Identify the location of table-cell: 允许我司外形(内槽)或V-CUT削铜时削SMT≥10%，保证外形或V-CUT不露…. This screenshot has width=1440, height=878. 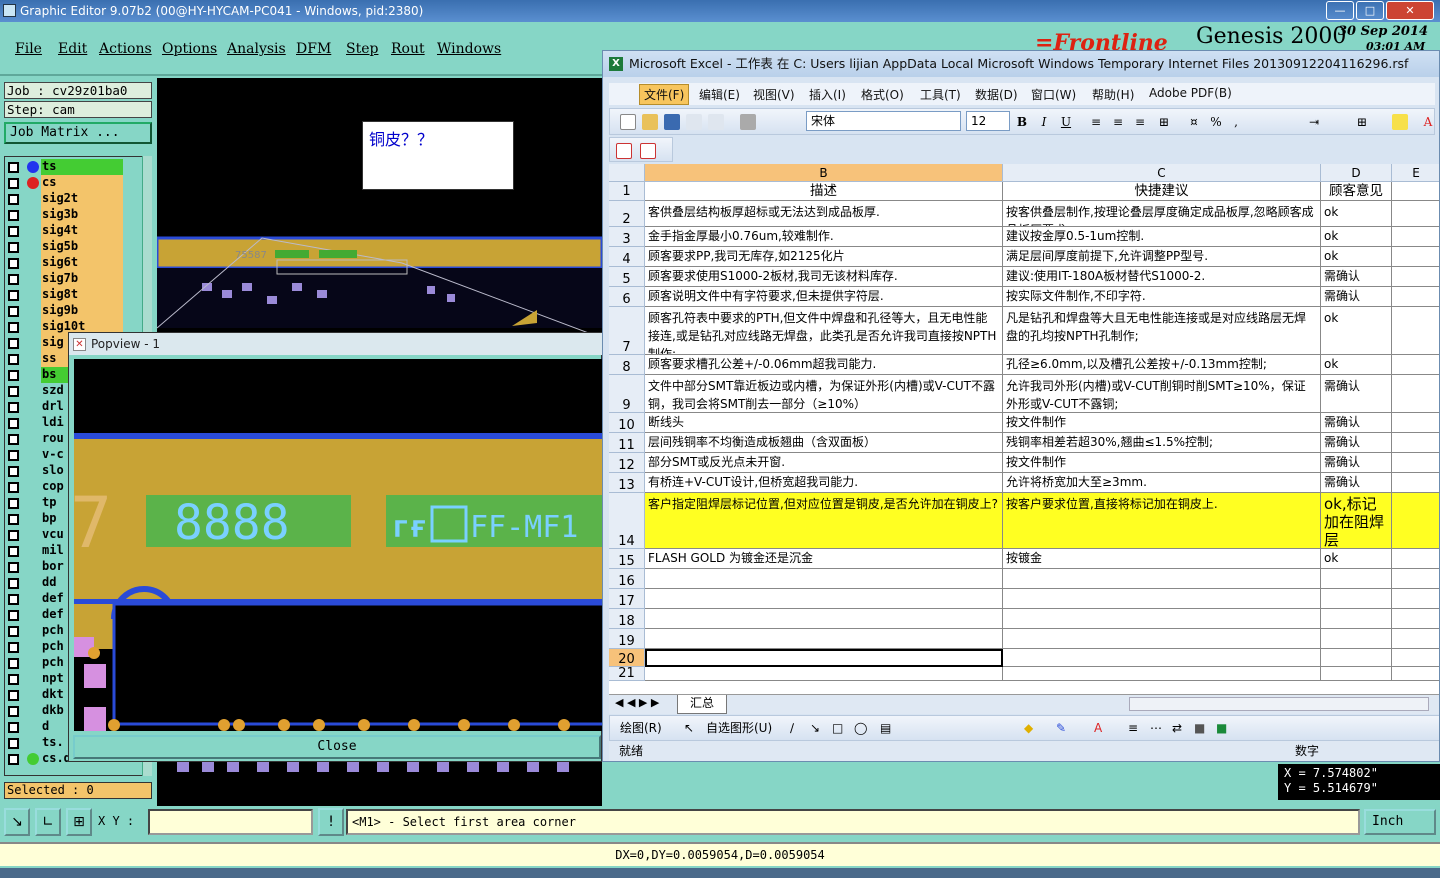
(1162, 394).